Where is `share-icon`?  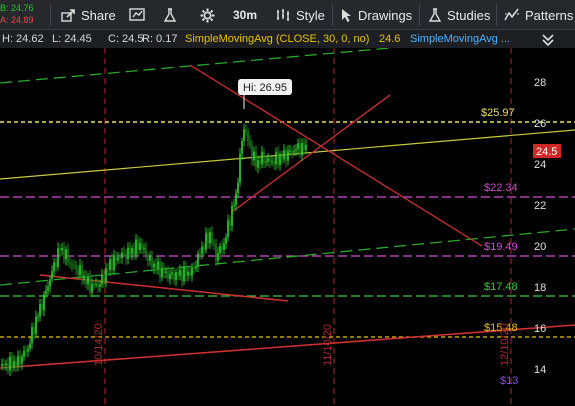
share-icon is located at coordinates (68, 15).